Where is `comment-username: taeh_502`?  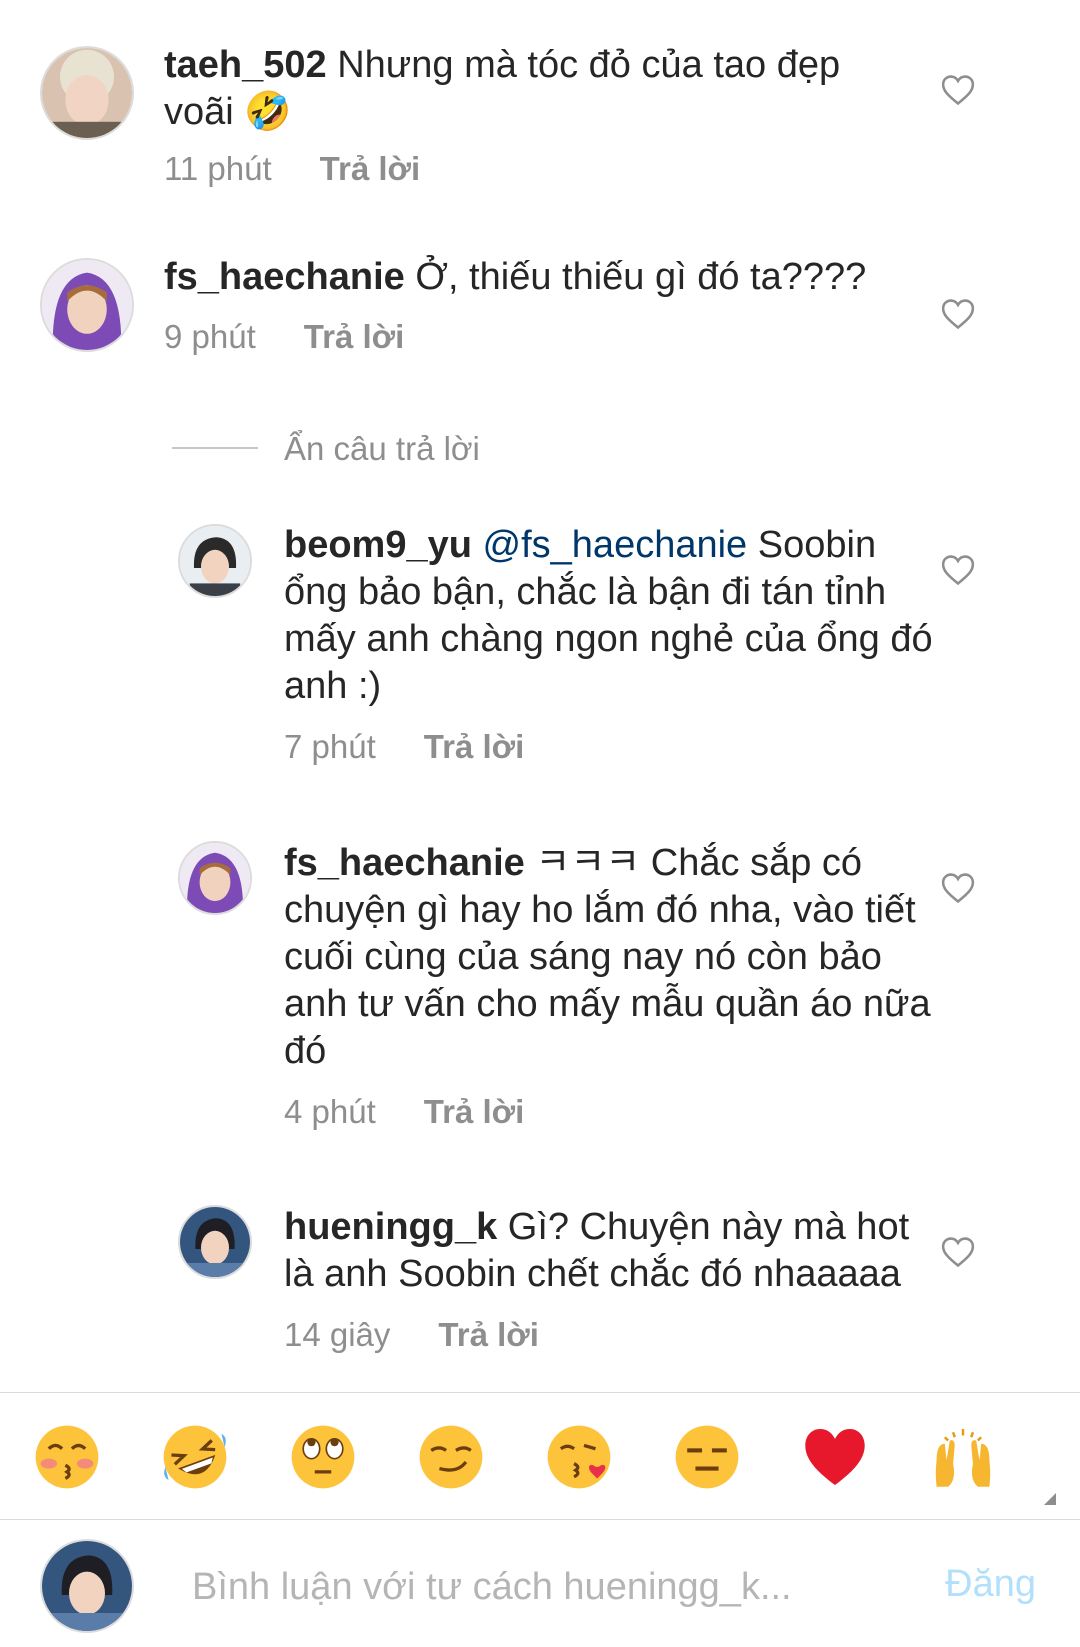
comment-username: taeh_502 is located at coordinates (245, 65).